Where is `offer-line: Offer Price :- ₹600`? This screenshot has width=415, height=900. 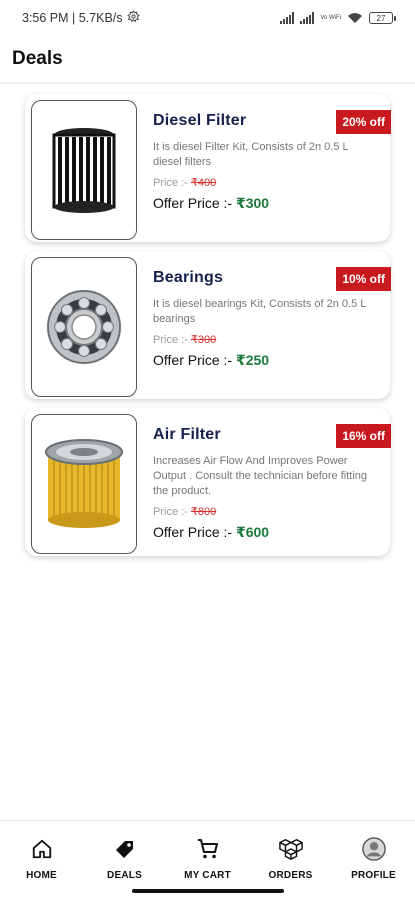 offer-line: Offer Price :- ₹600 is located at coordinates (268, 532).